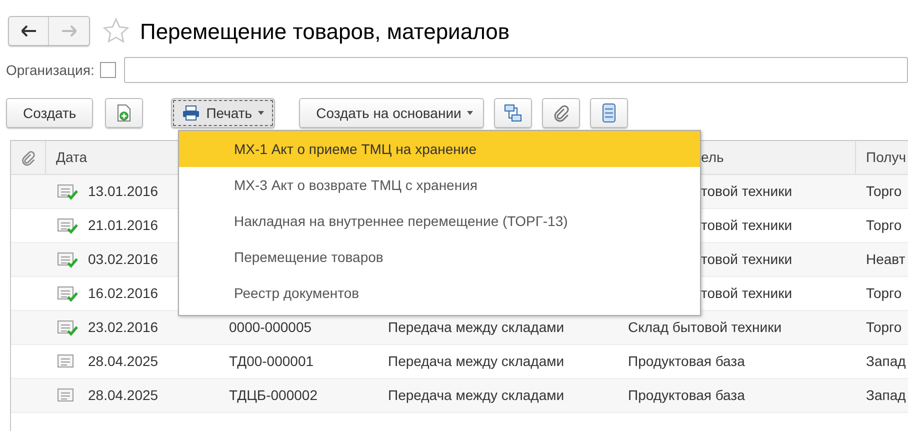 The height and width of the screenshot is (431, 908). I want to click on sender-cell-text: Склад бытовой техники, so click(705, 327).